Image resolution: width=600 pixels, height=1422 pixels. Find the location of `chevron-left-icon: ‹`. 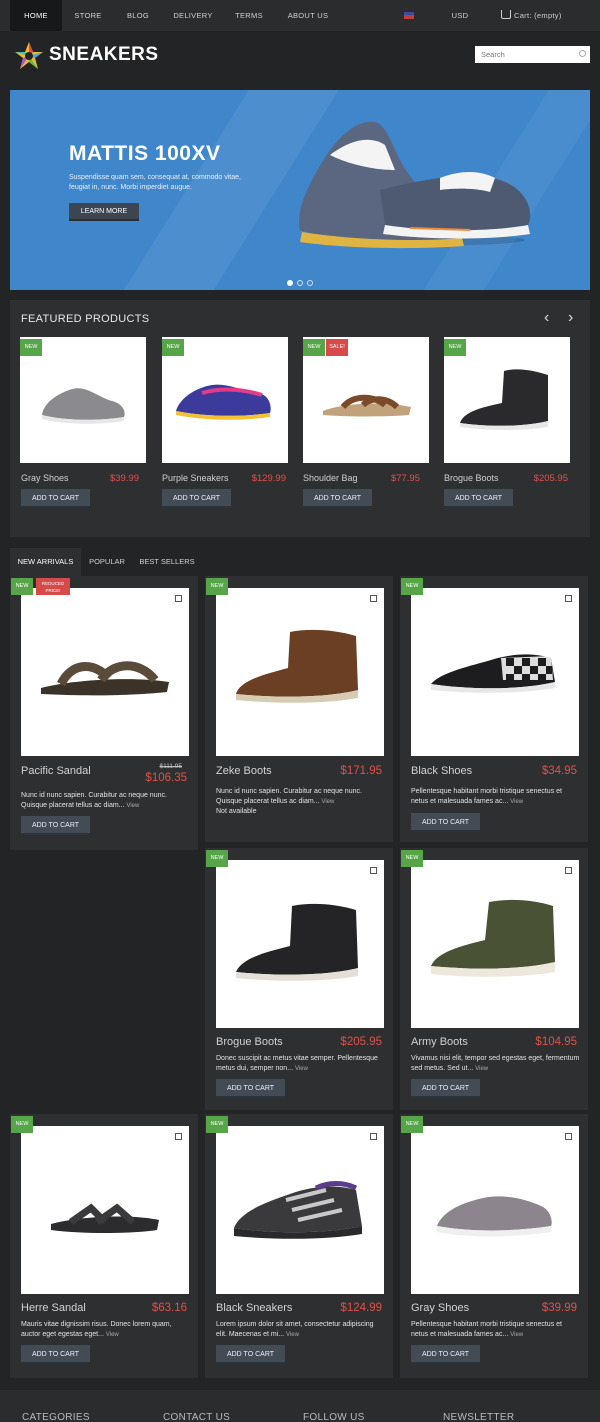

chevron-left-icon: ‹ is located at coordinates (546, 318).